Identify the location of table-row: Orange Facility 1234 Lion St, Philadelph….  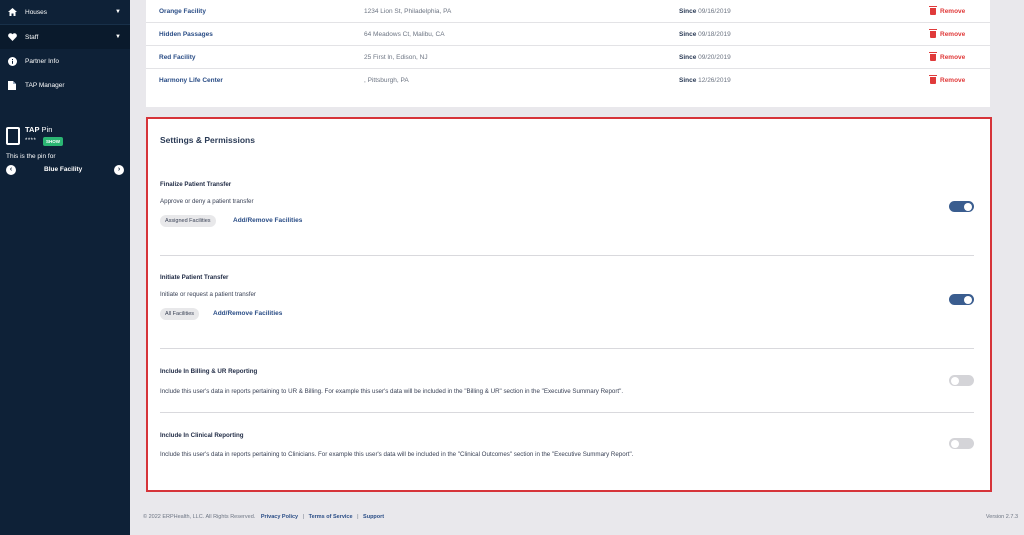
(568, 11).